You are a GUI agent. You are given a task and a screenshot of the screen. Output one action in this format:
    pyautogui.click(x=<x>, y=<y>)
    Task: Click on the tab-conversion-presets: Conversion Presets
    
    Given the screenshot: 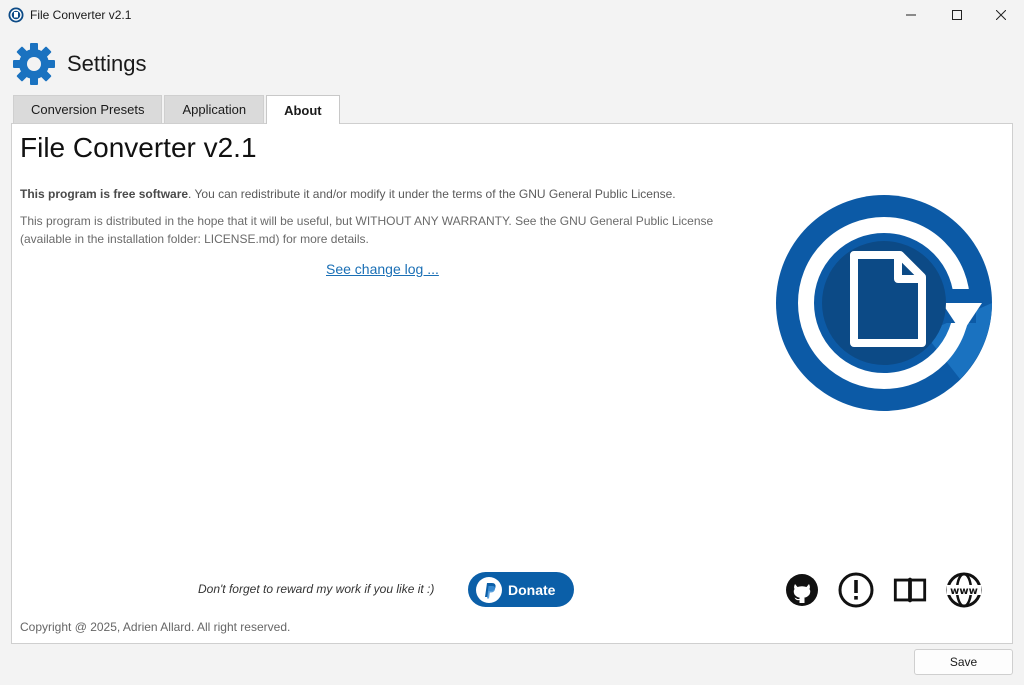 What is the action you would take?
    pyautogui.click(x=88, y=109)
    